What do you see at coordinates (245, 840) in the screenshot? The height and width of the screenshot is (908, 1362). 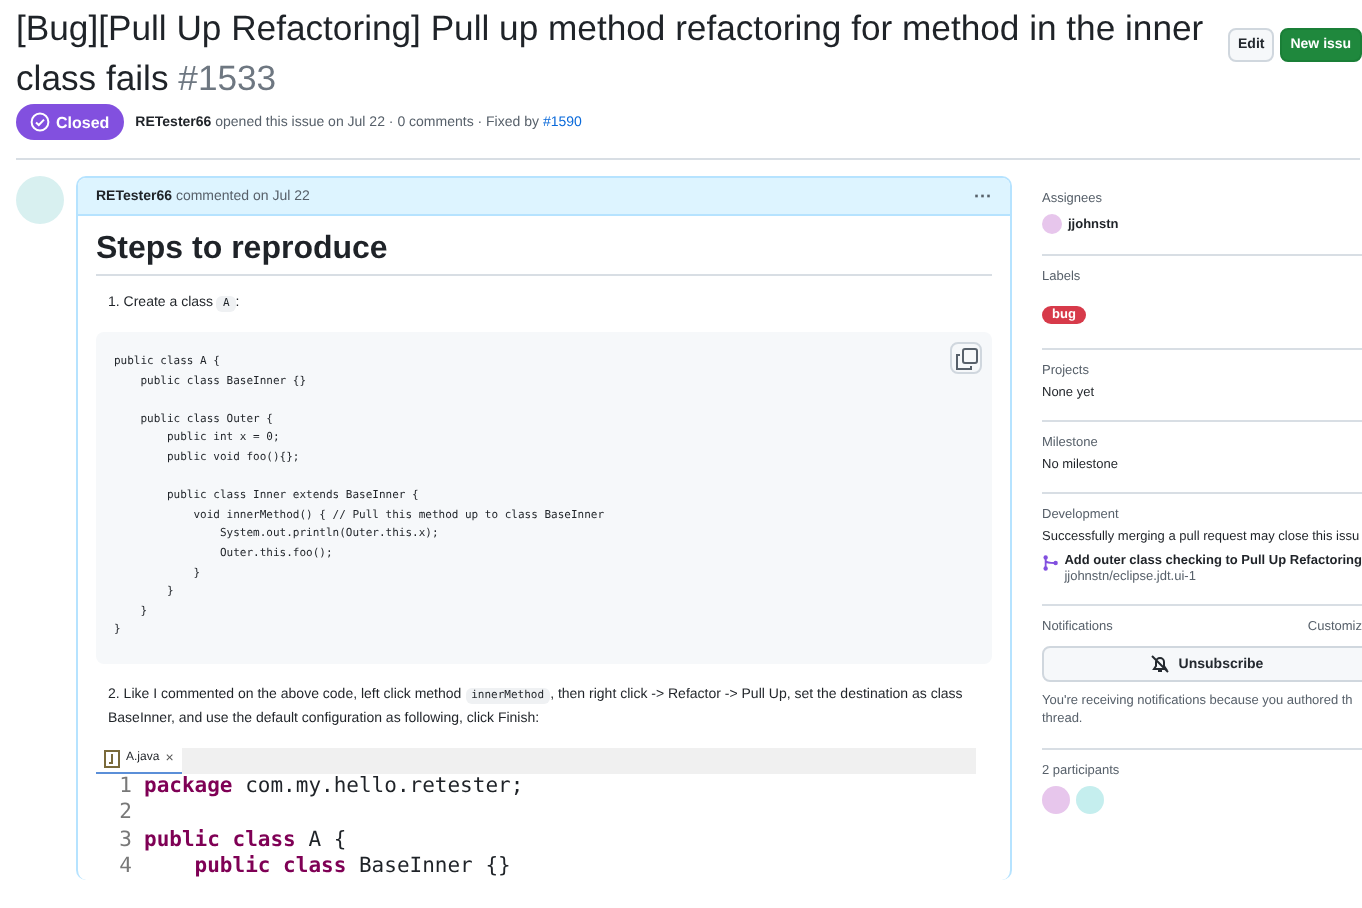 I see `source-line: public class A {` at bounding box center [245, 840].